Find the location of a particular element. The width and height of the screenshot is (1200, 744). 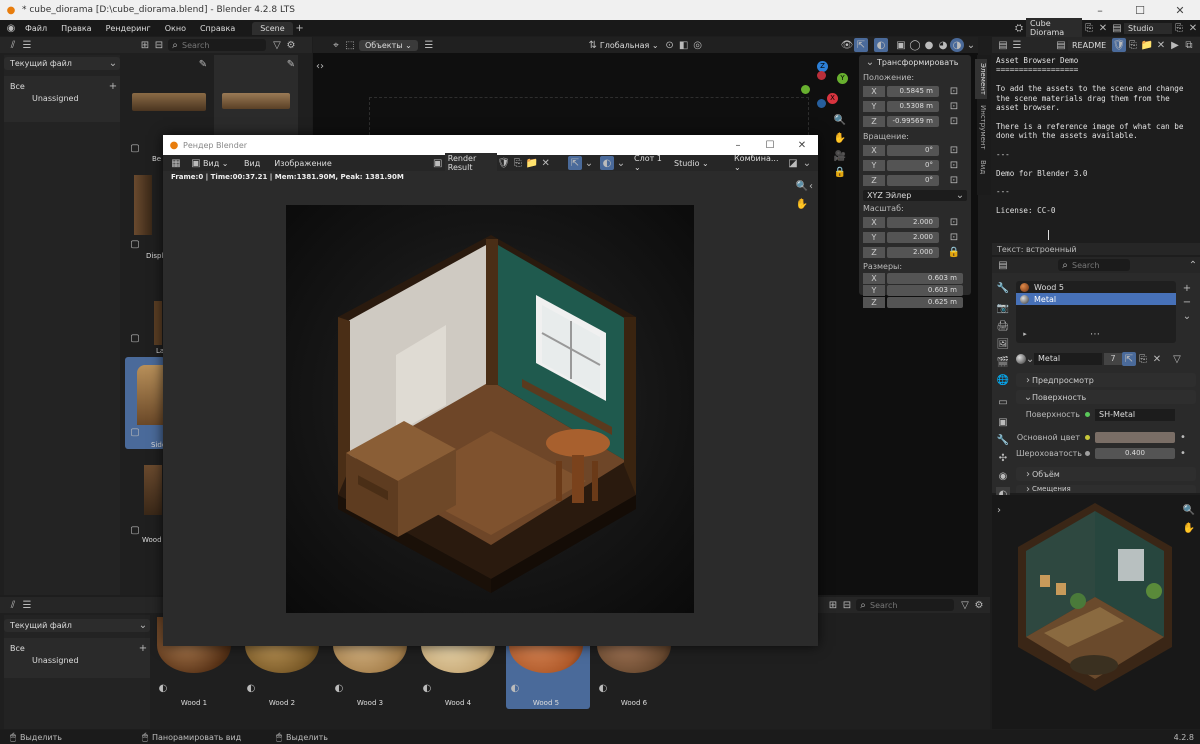

menu-edit: Правка is located at coordinates (76, 28).